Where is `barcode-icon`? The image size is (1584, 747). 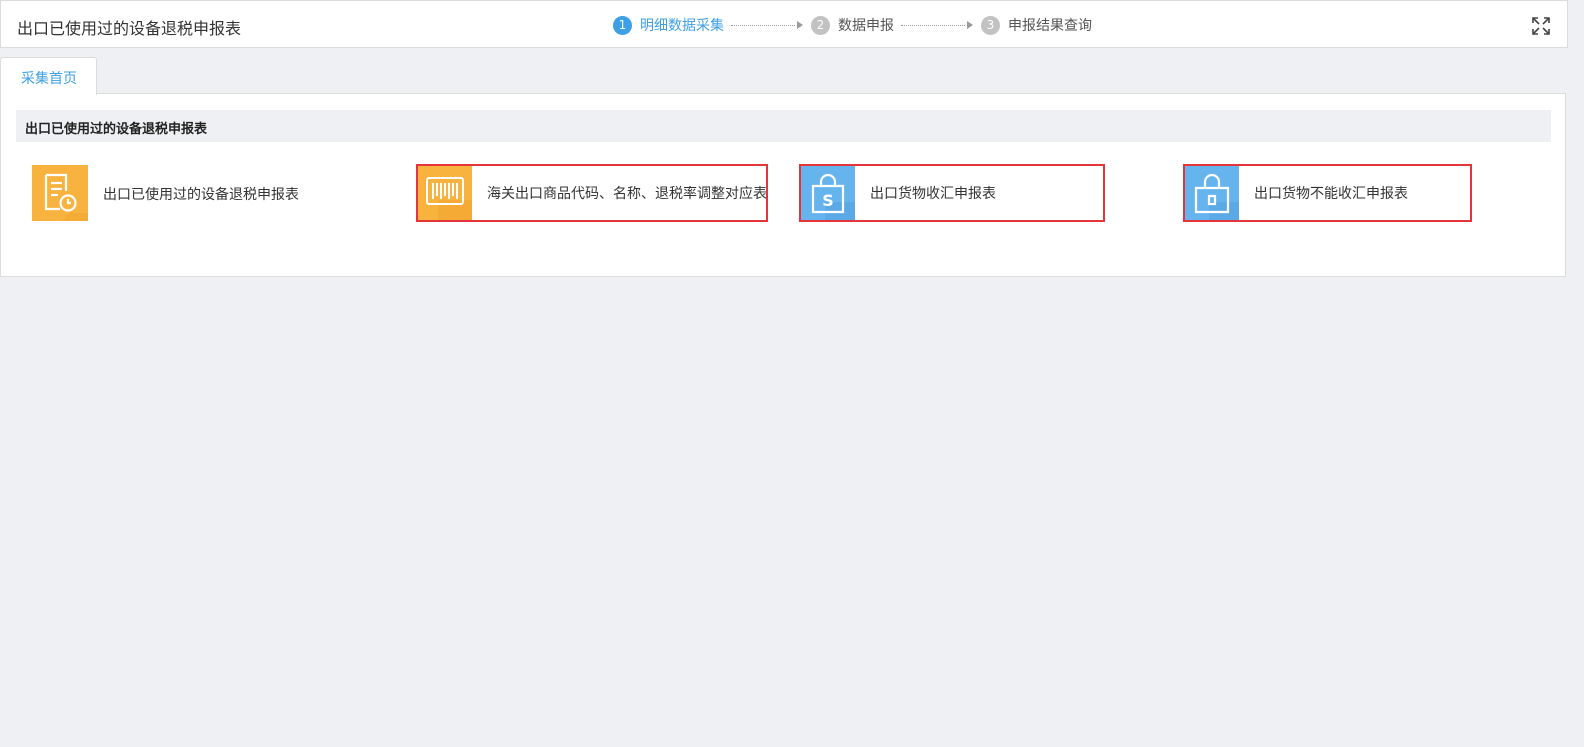 barcode-icon is located at coordinates (445, 193).